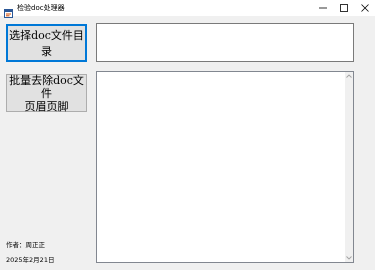 Image resolution: width=375 pixels, height=270 pixels. Describe the element at coordinates (225, 42) in the screenshot. I see `folder-path-input` at that location.